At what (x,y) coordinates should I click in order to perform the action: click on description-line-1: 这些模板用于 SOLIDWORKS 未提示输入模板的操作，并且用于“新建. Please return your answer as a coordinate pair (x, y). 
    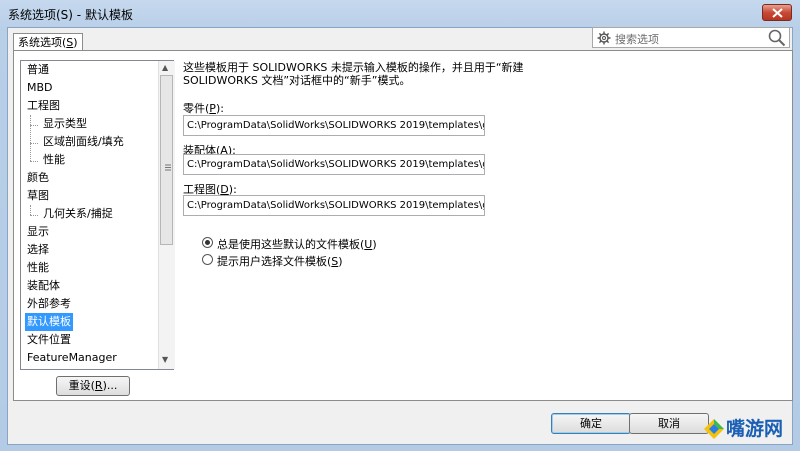
    Looking at the image, I should click on (353, 67).